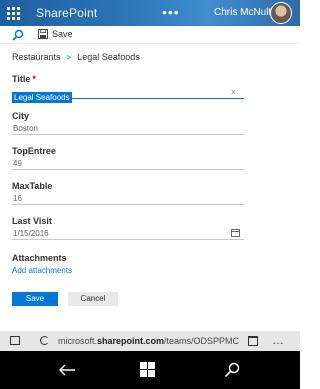 The width and height of the screenshot is (320, 389). What do you see at coordinates (150, 35) in the screenshot?
I see `command-bar: Save` at bounding box center [150, 35].